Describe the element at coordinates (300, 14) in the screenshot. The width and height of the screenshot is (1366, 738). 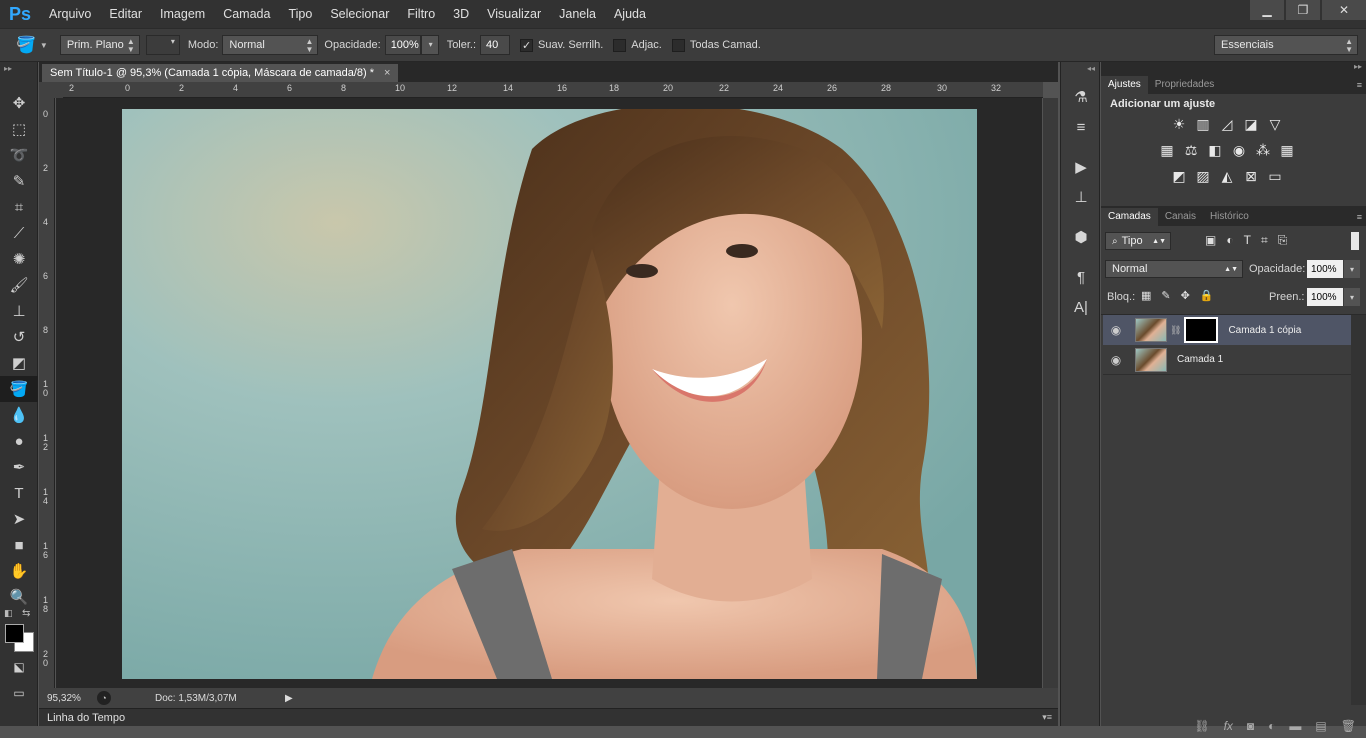
I see `menu-item-4: Tipo` at that location.